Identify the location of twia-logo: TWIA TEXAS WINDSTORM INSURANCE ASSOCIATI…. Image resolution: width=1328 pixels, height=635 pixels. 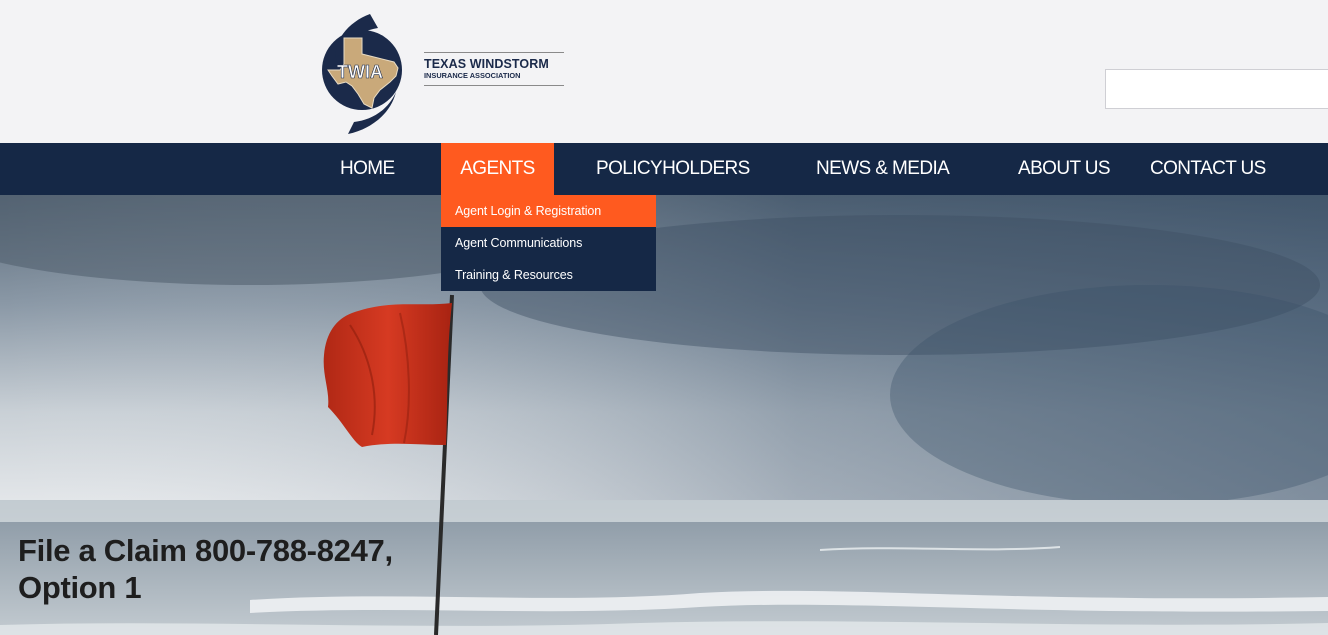
(443, 76).